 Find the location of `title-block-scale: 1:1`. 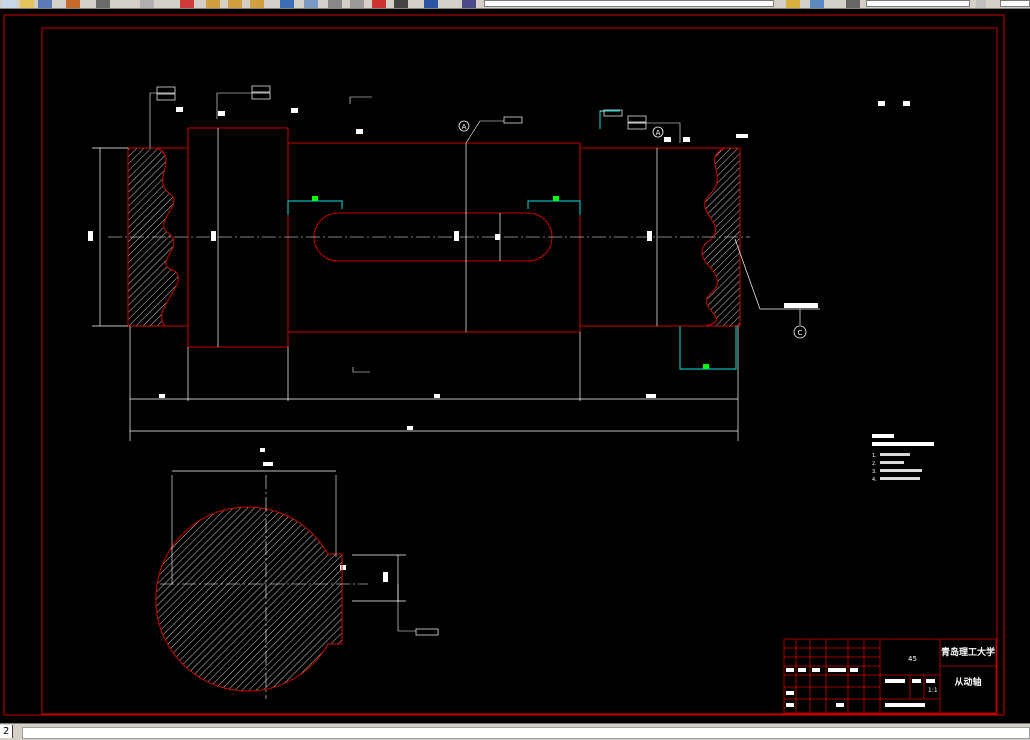

title-block-scale: 1:1 is located at coordinates (933, 690).